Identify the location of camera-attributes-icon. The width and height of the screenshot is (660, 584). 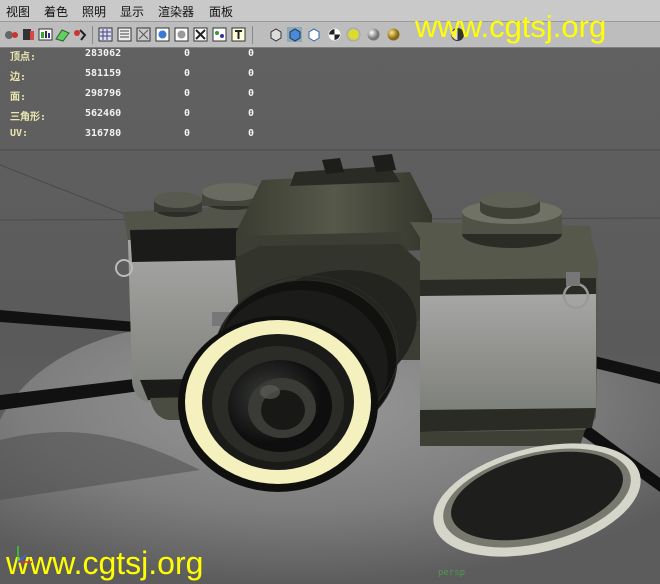
(11, 34).